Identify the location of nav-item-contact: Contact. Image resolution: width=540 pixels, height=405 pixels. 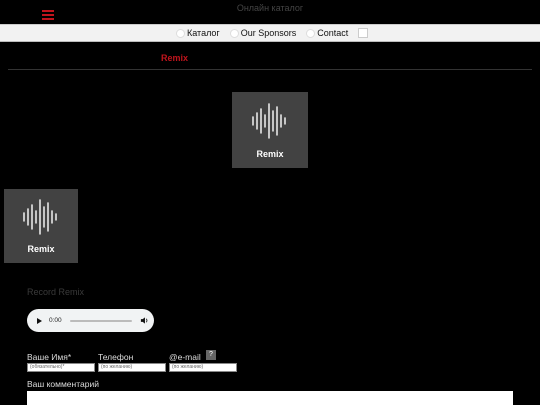
(327, 33).